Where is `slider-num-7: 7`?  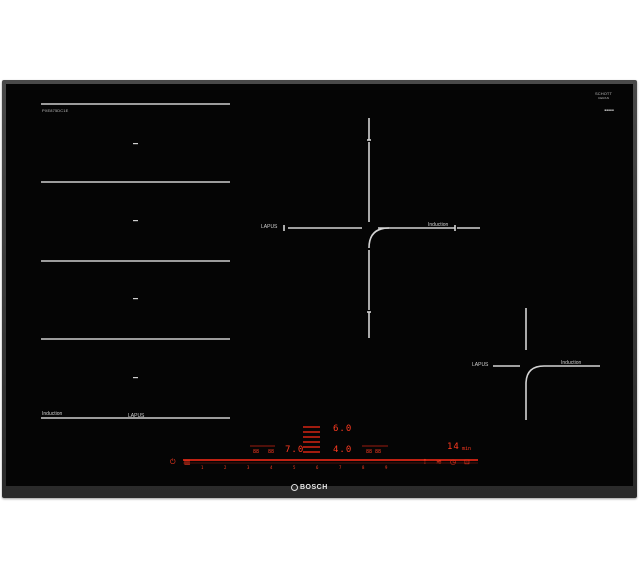 slider-num-7: 7 is located at coordinates (340, 467).